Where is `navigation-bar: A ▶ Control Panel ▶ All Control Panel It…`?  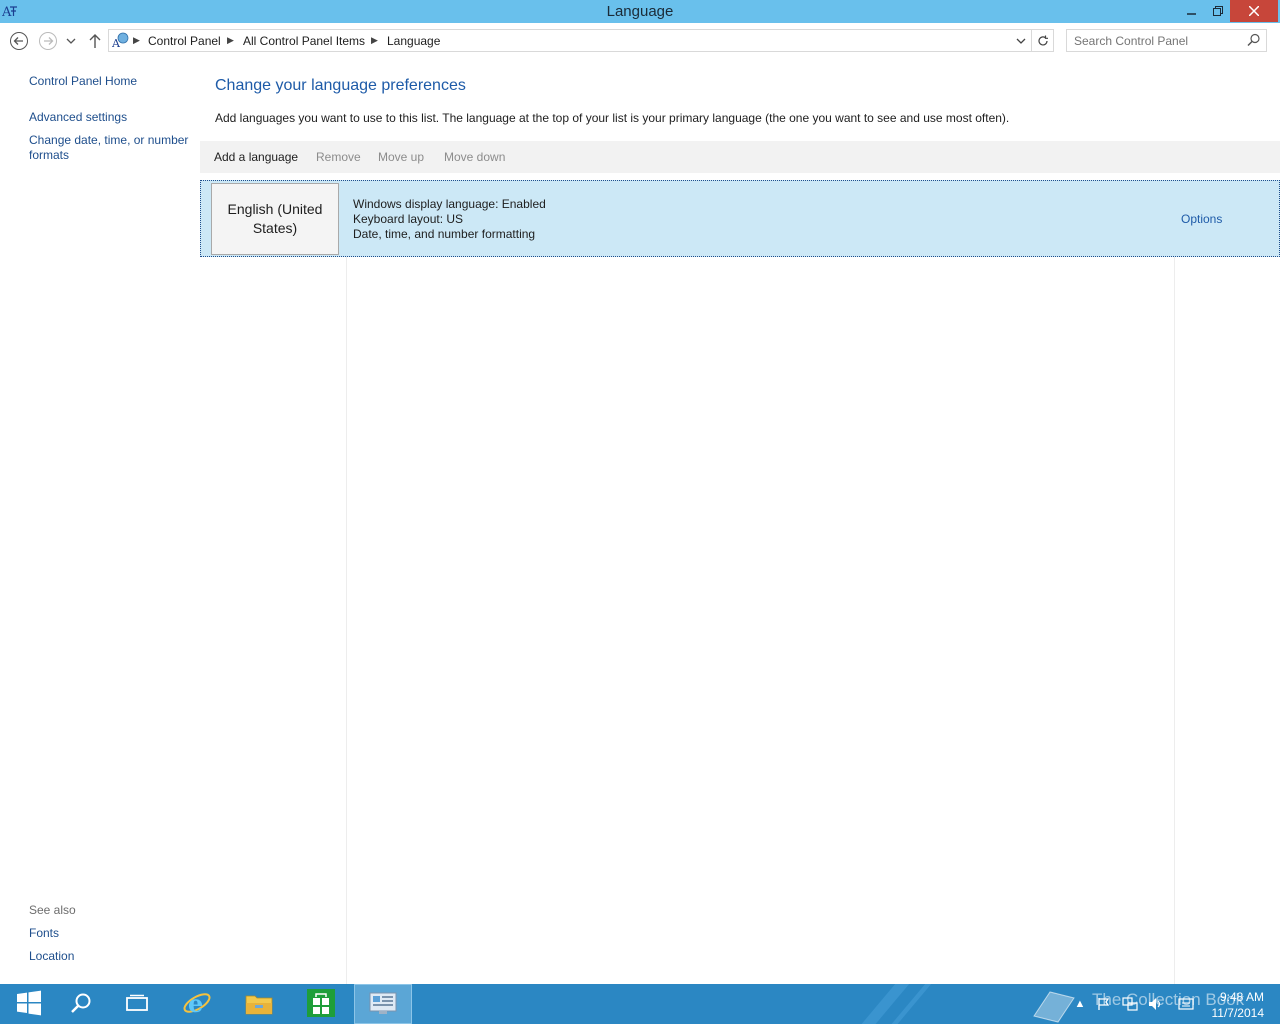 navigation-bar: A ▶ Control Panel ▶ All Control Panel It… is located at coordinates (640, 41).